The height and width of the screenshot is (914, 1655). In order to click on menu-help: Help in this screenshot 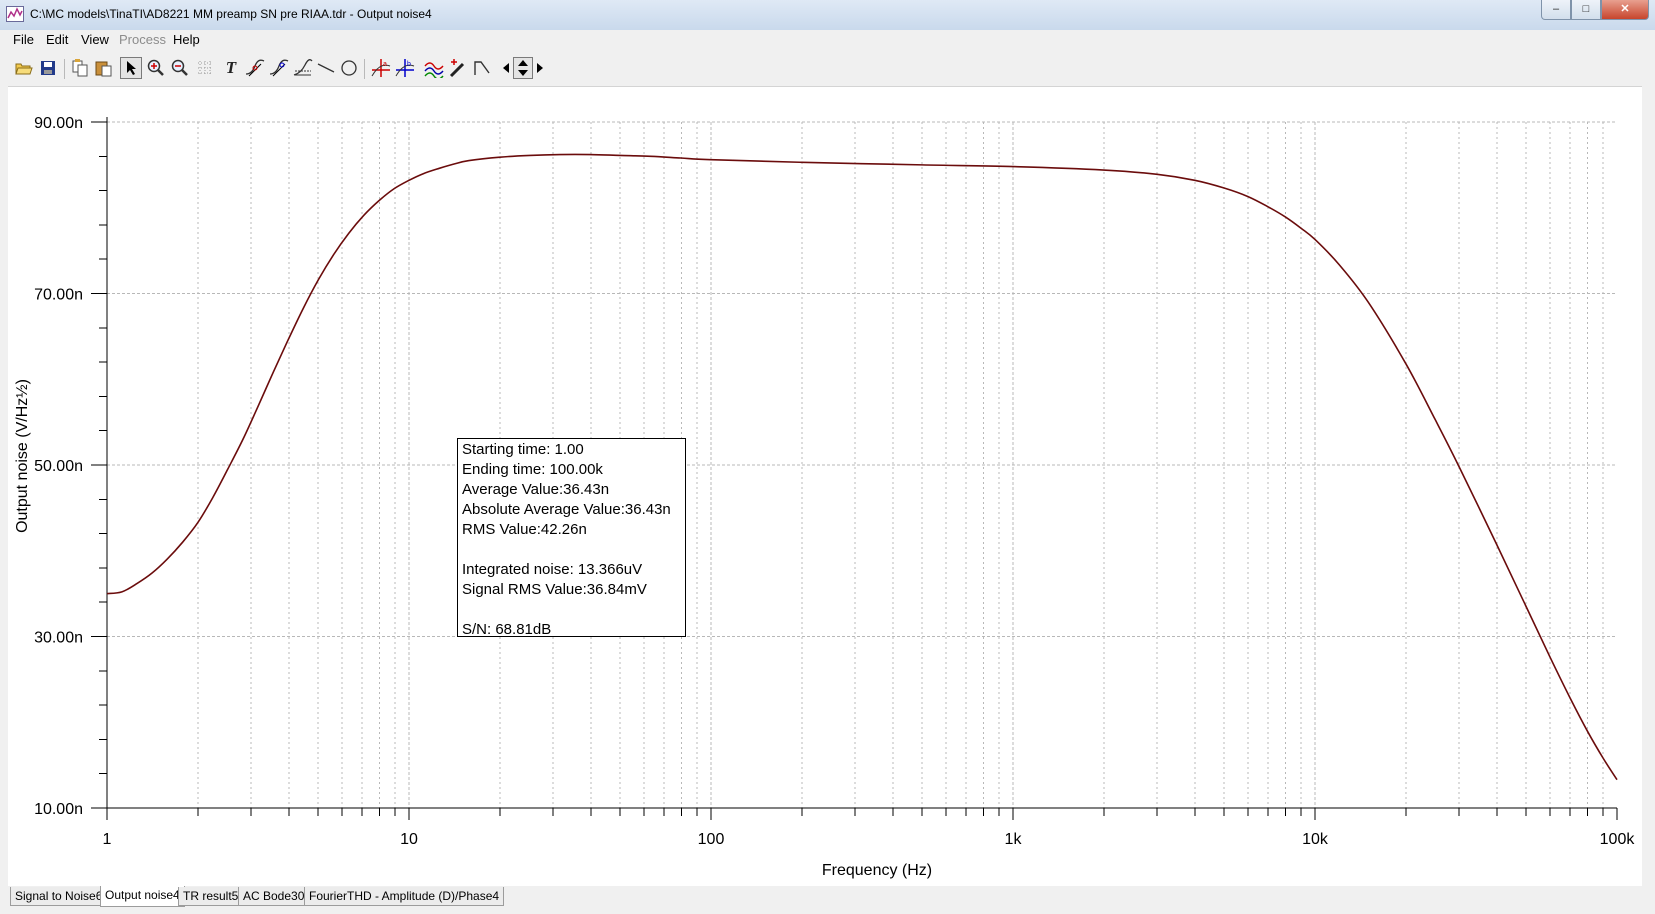, I will do `click(186, 39)`.